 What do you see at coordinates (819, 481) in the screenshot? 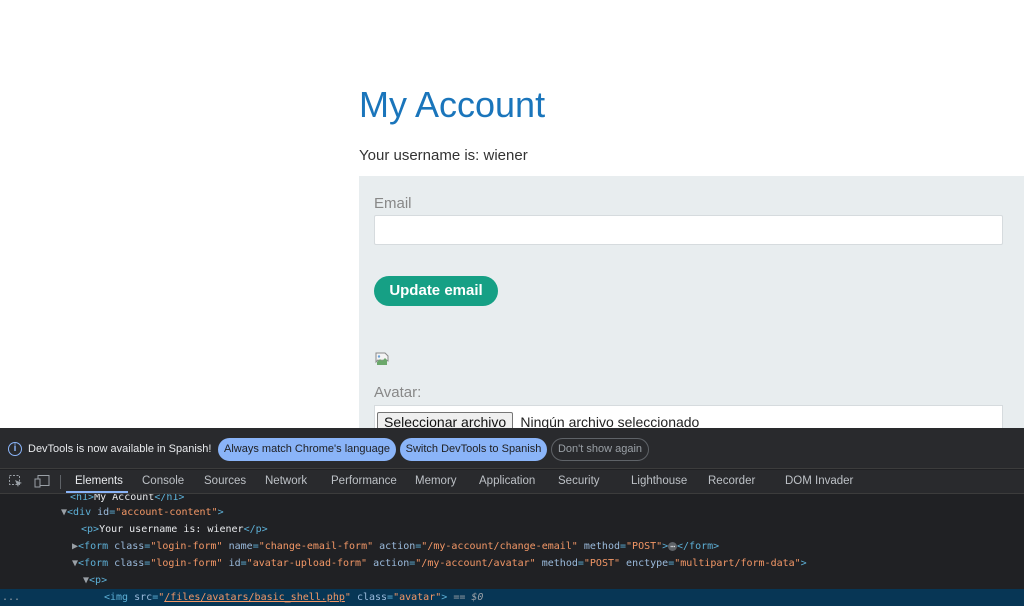
I see `tab-dom-invader: DOM Invader` at bounding box center [819, 481].